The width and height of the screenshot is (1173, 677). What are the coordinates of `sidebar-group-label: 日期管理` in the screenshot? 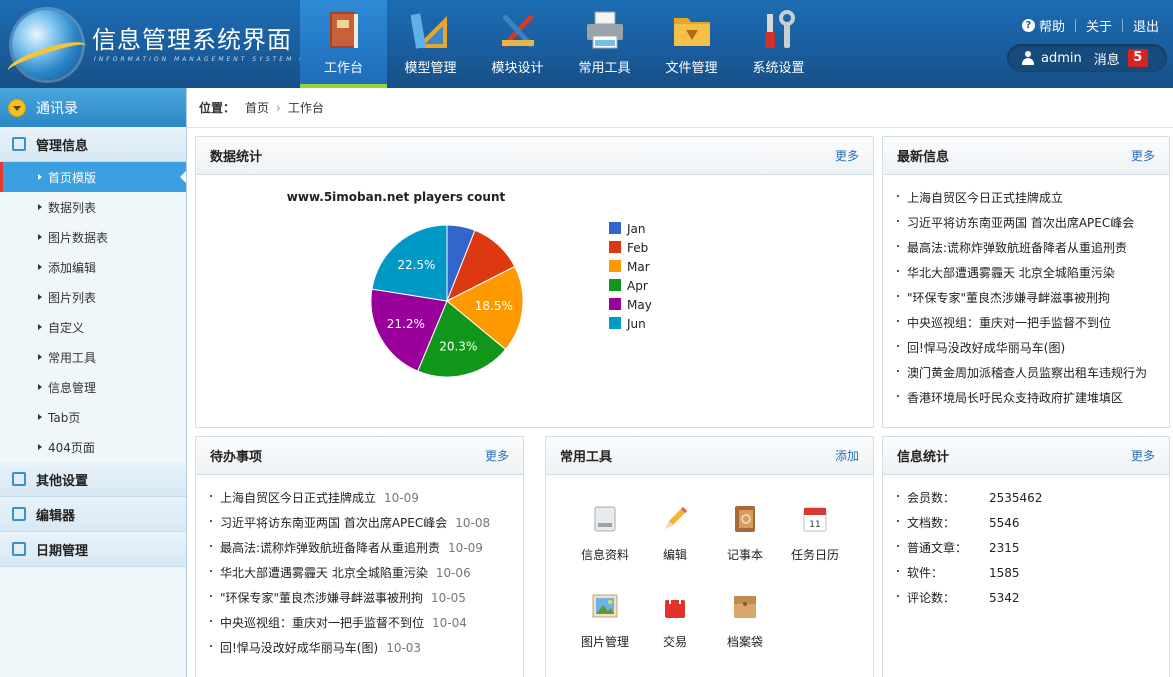 It's located at (62, 551).